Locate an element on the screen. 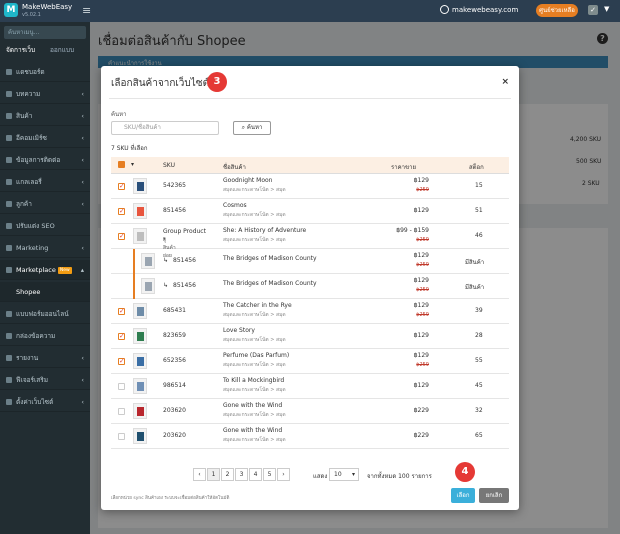 This screenshot has width=620, height=534. sku: 823659 is located at coordinates (174, 335).